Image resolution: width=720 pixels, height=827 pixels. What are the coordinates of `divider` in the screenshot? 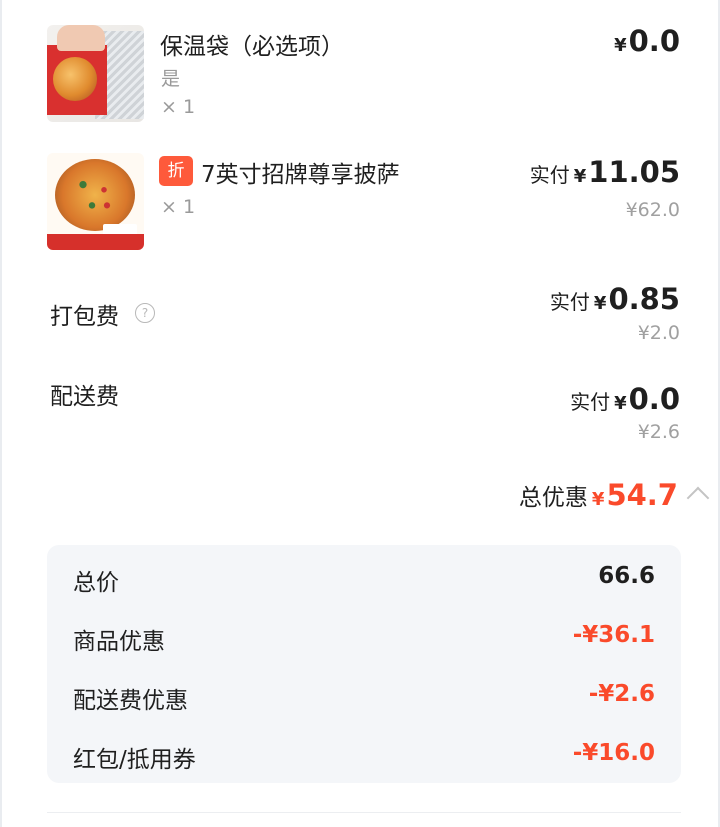 It's located at (364, 812).